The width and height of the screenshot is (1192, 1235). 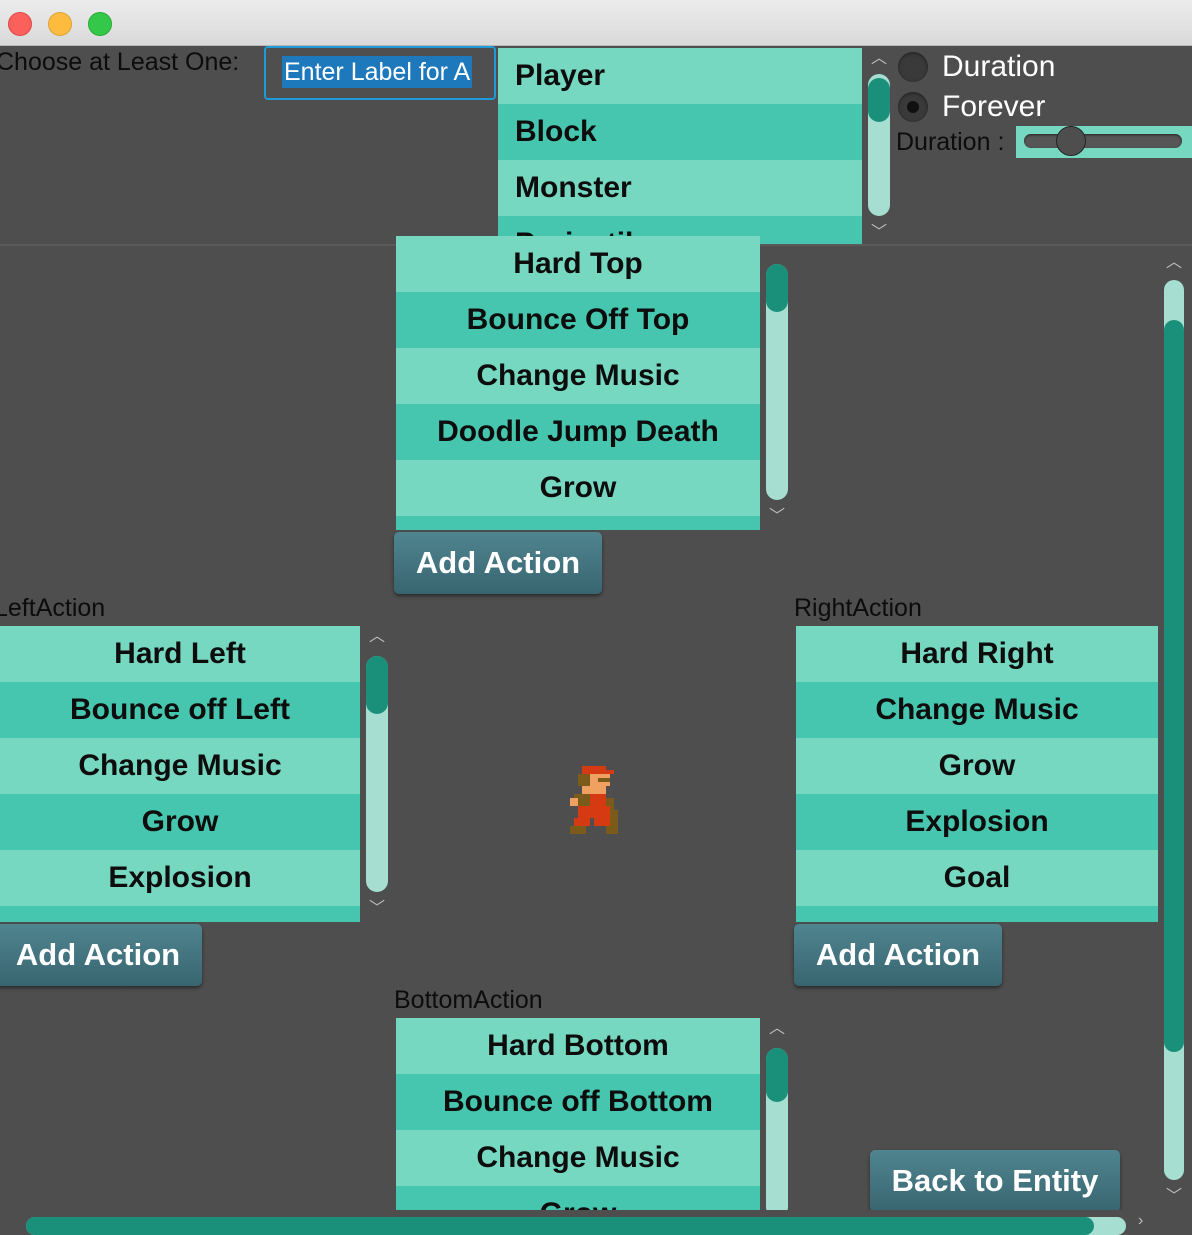 I want to click on bottom-action-scrollbar: ︿, so click(x=777, y=1118).